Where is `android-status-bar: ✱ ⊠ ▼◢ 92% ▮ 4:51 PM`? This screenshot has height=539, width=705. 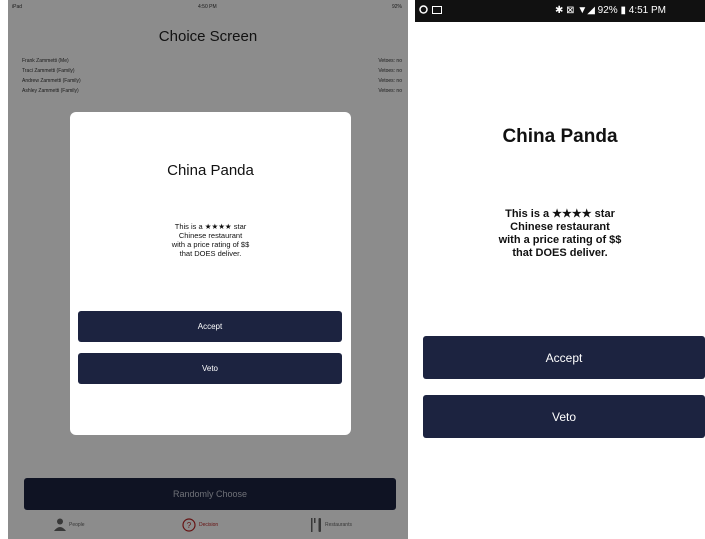 android-status-bar: ✱ ⊠ ▼◢ 92% ▮ 4:51 PM is located at coordinates (560, 11).